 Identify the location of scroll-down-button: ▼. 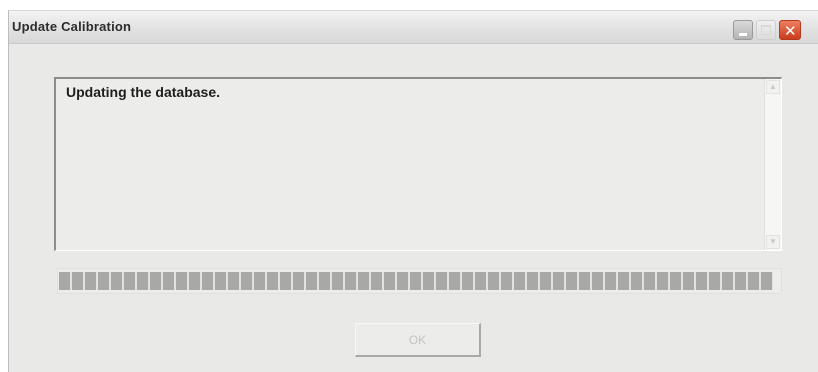
(773, 242).